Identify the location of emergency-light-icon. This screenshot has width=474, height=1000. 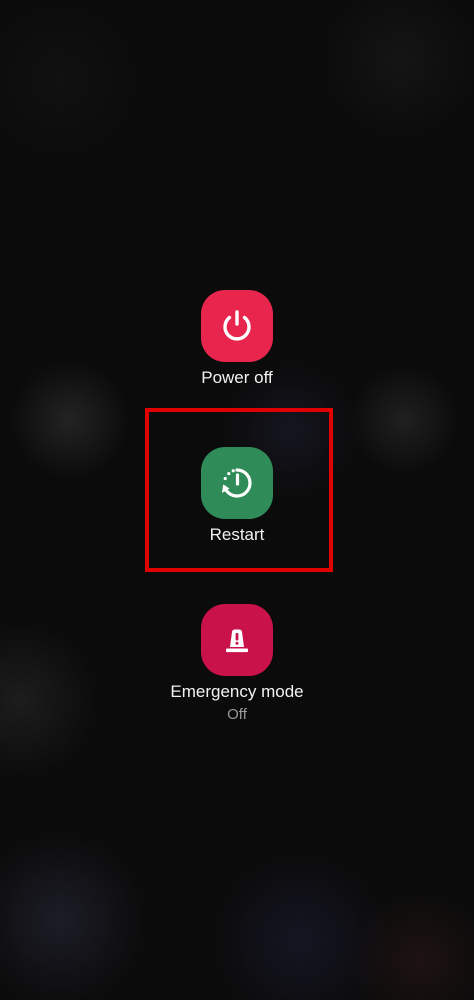
(237, 641).